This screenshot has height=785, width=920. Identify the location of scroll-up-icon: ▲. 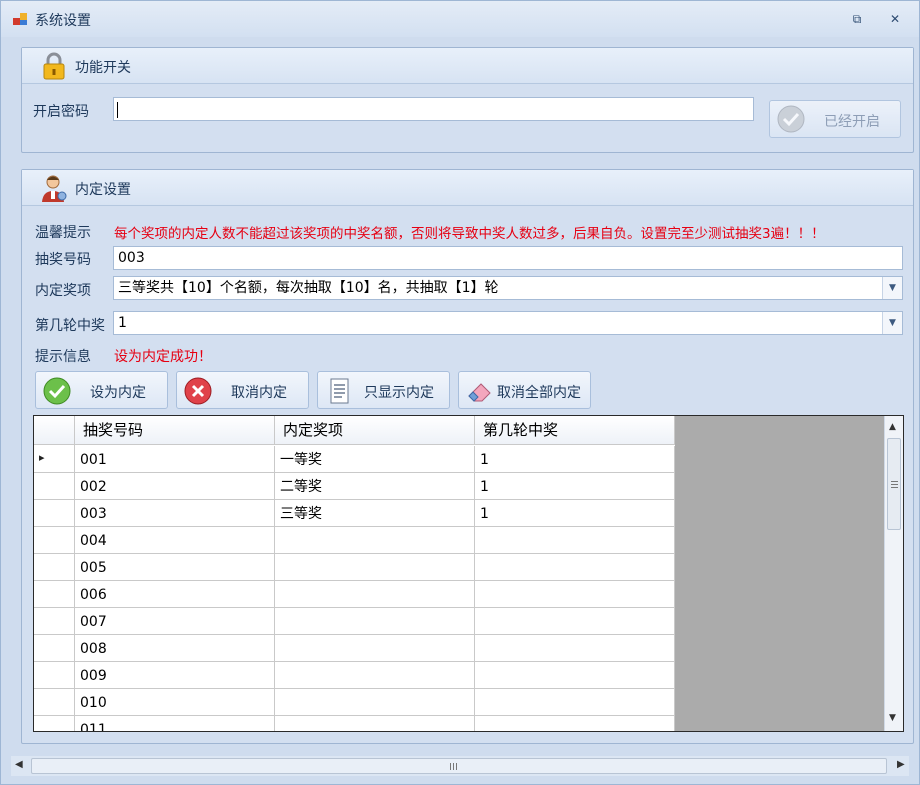
(892, 427).